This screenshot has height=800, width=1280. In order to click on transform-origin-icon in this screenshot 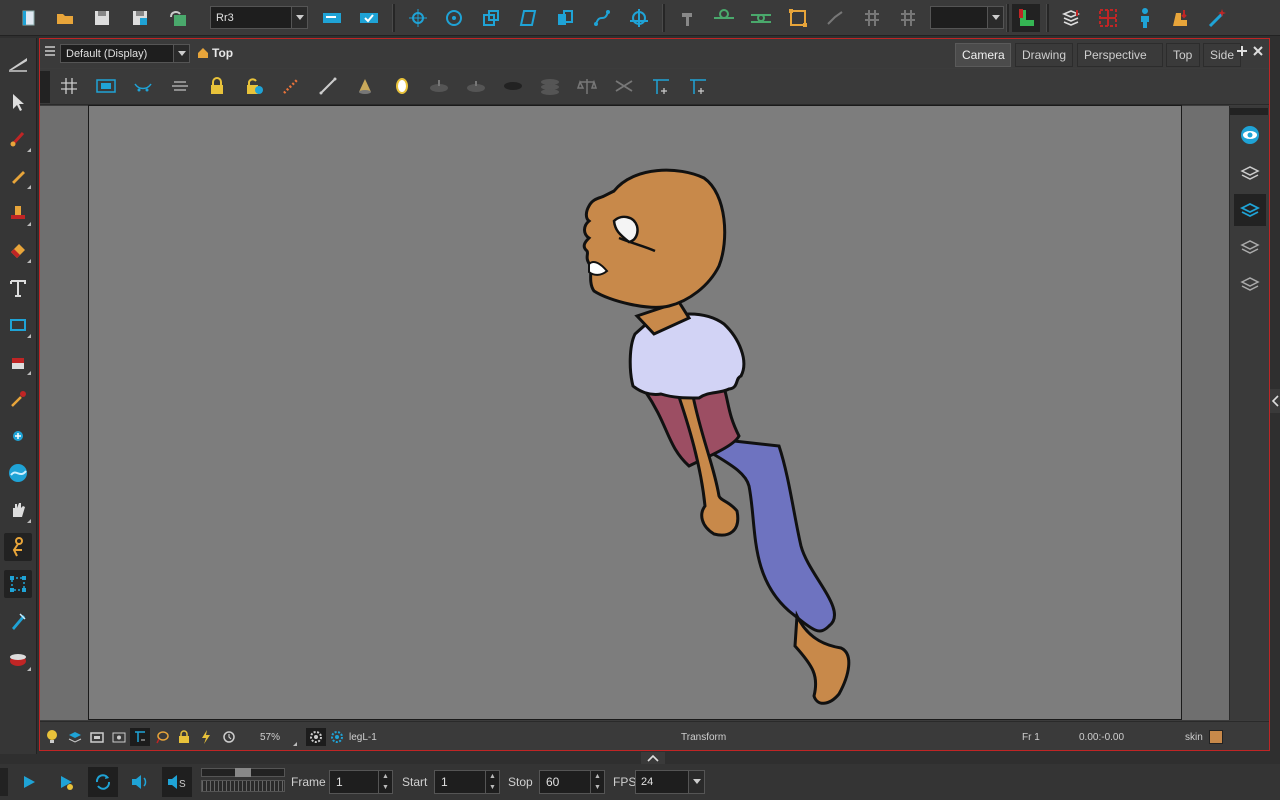, I will do `click(639, 18)`.